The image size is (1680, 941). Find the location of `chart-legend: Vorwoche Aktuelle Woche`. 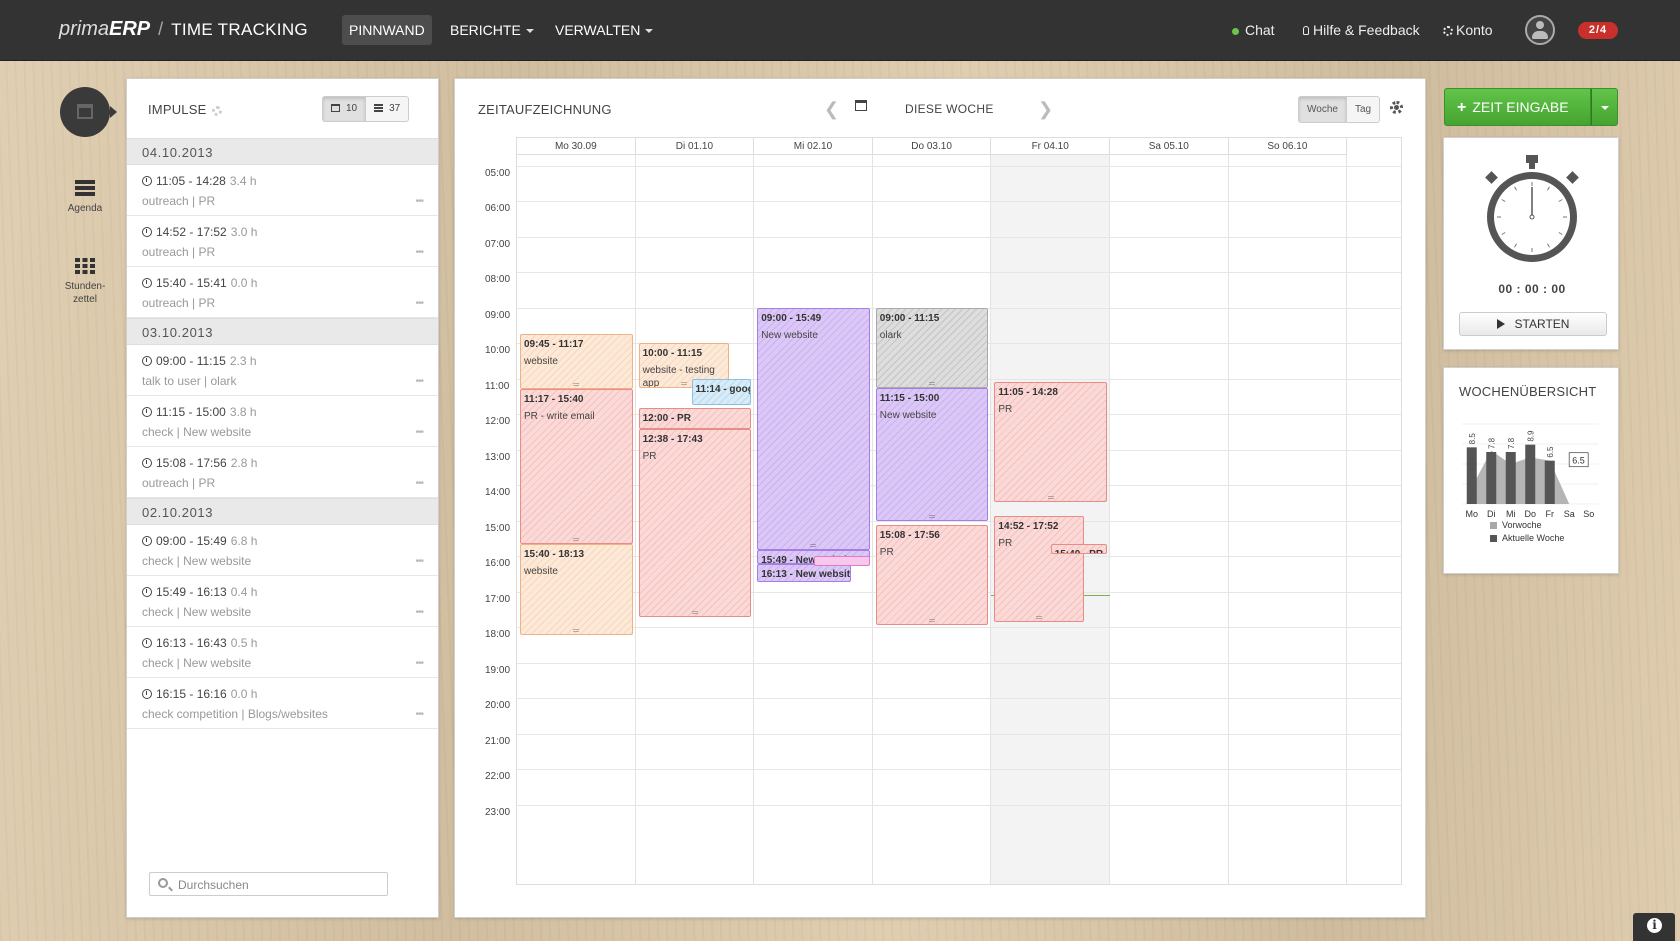

chart-legend: Vorwoche Aktuelle Woche is located at coordinates (1527, 532).